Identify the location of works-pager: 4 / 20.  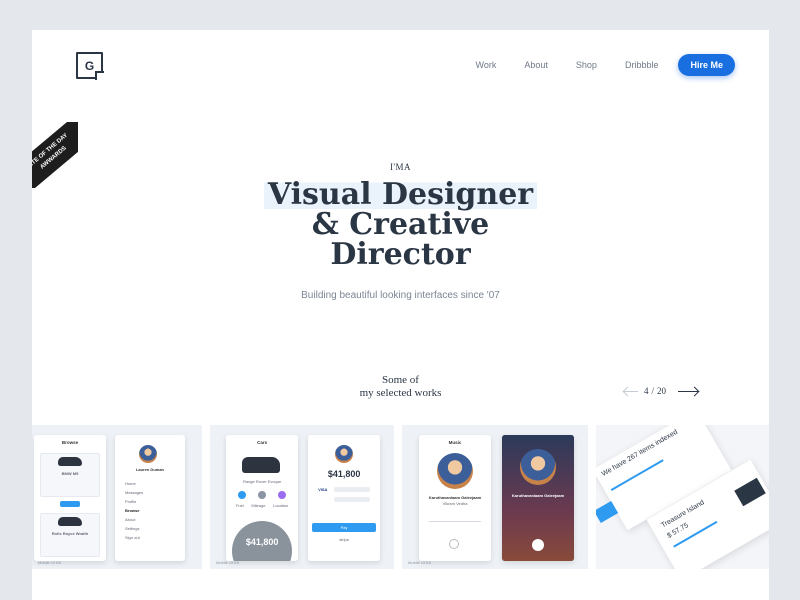
(661, 391).